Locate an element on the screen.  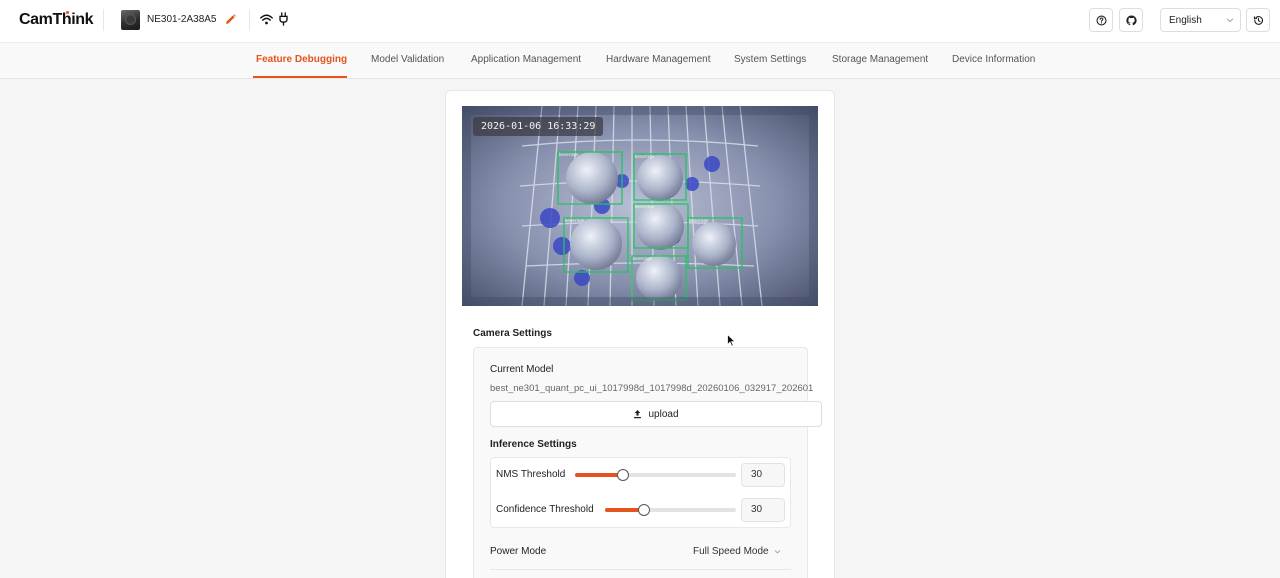
edit-icon is located at coordinates (230, 19).